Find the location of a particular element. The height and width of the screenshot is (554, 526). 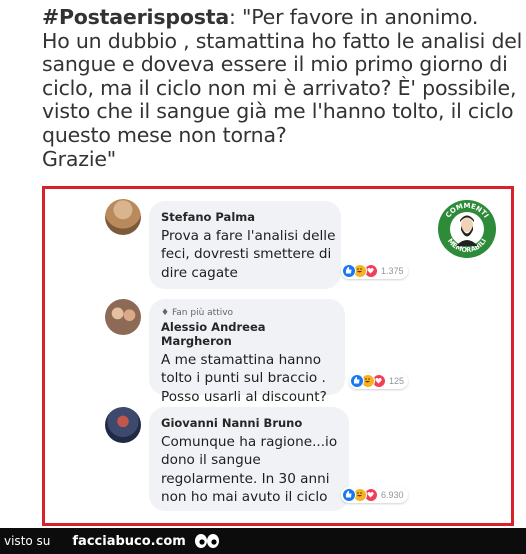

post-hashtag: #Postaerisposta is located at coordinates (135, 17).